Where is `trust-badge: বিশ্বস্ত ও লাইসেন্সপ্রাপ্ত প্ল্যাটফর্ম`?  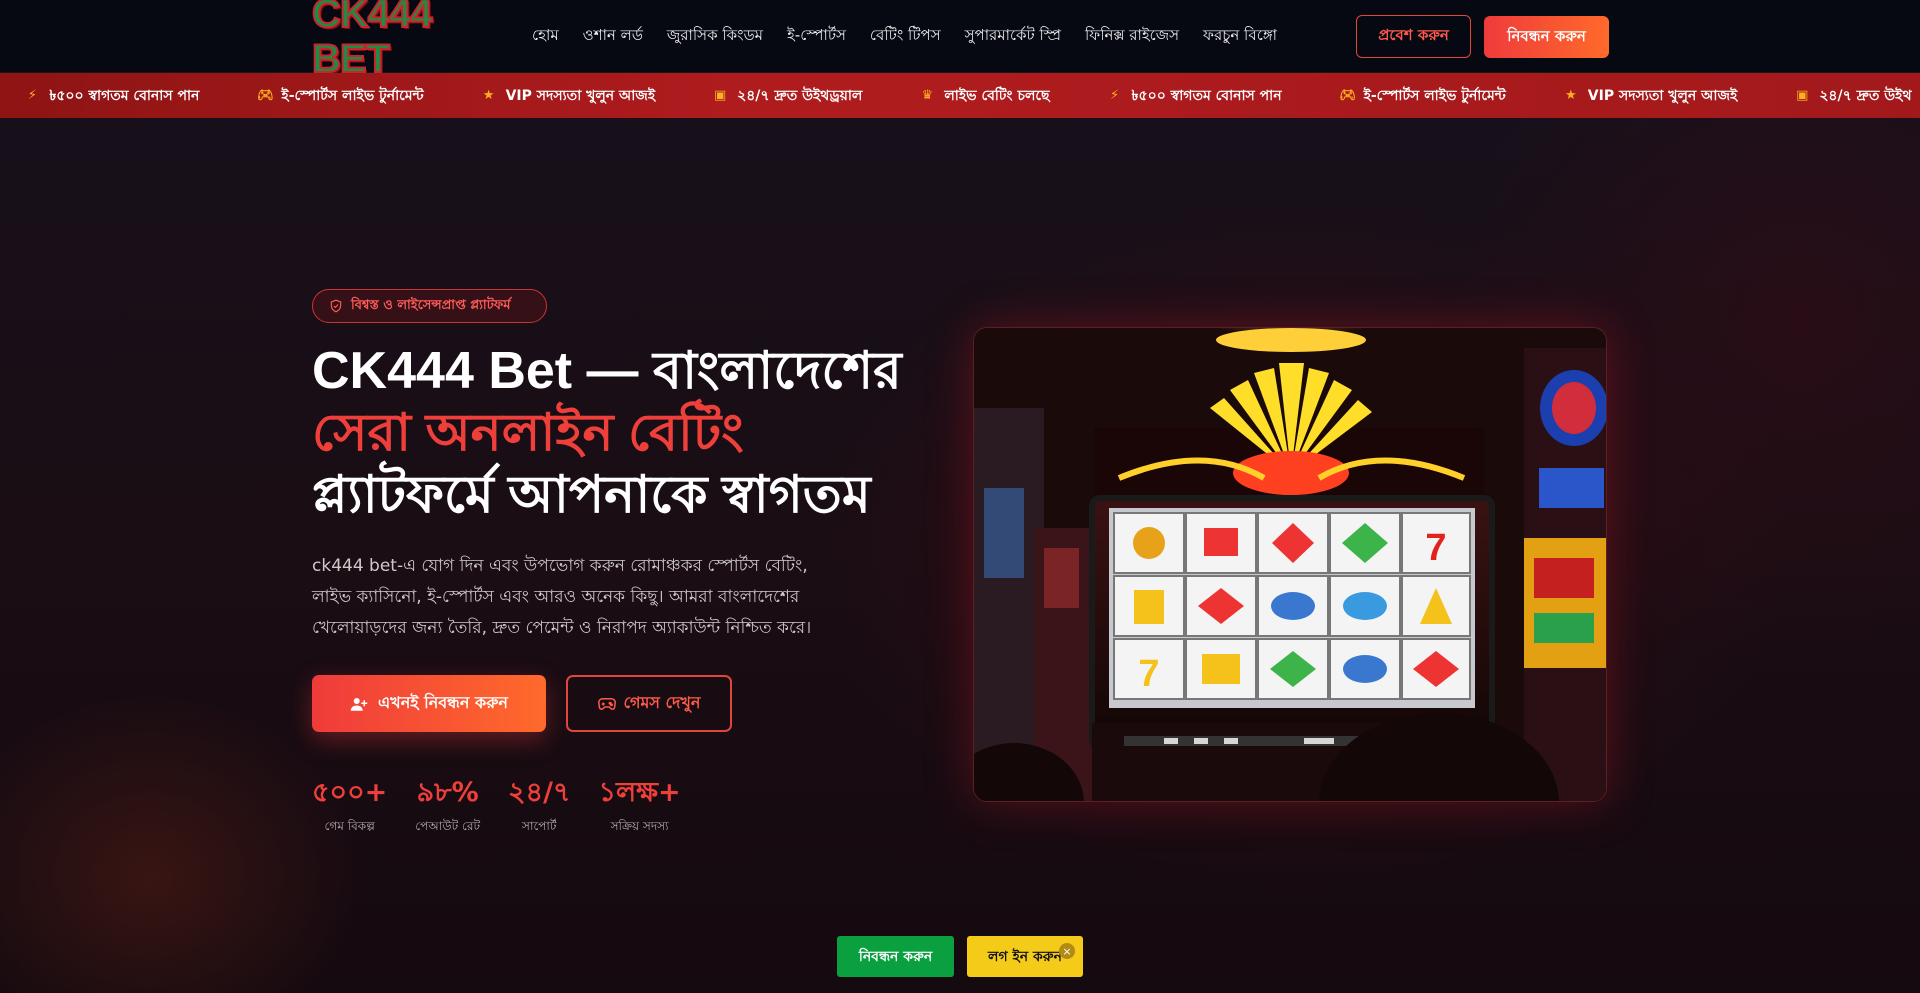 trust-badge: বিশ্বস্ত ও লাইসেন্সপ্রাপ্ত প্ল্যাটফর্ম is located at coordinates (429, 306).